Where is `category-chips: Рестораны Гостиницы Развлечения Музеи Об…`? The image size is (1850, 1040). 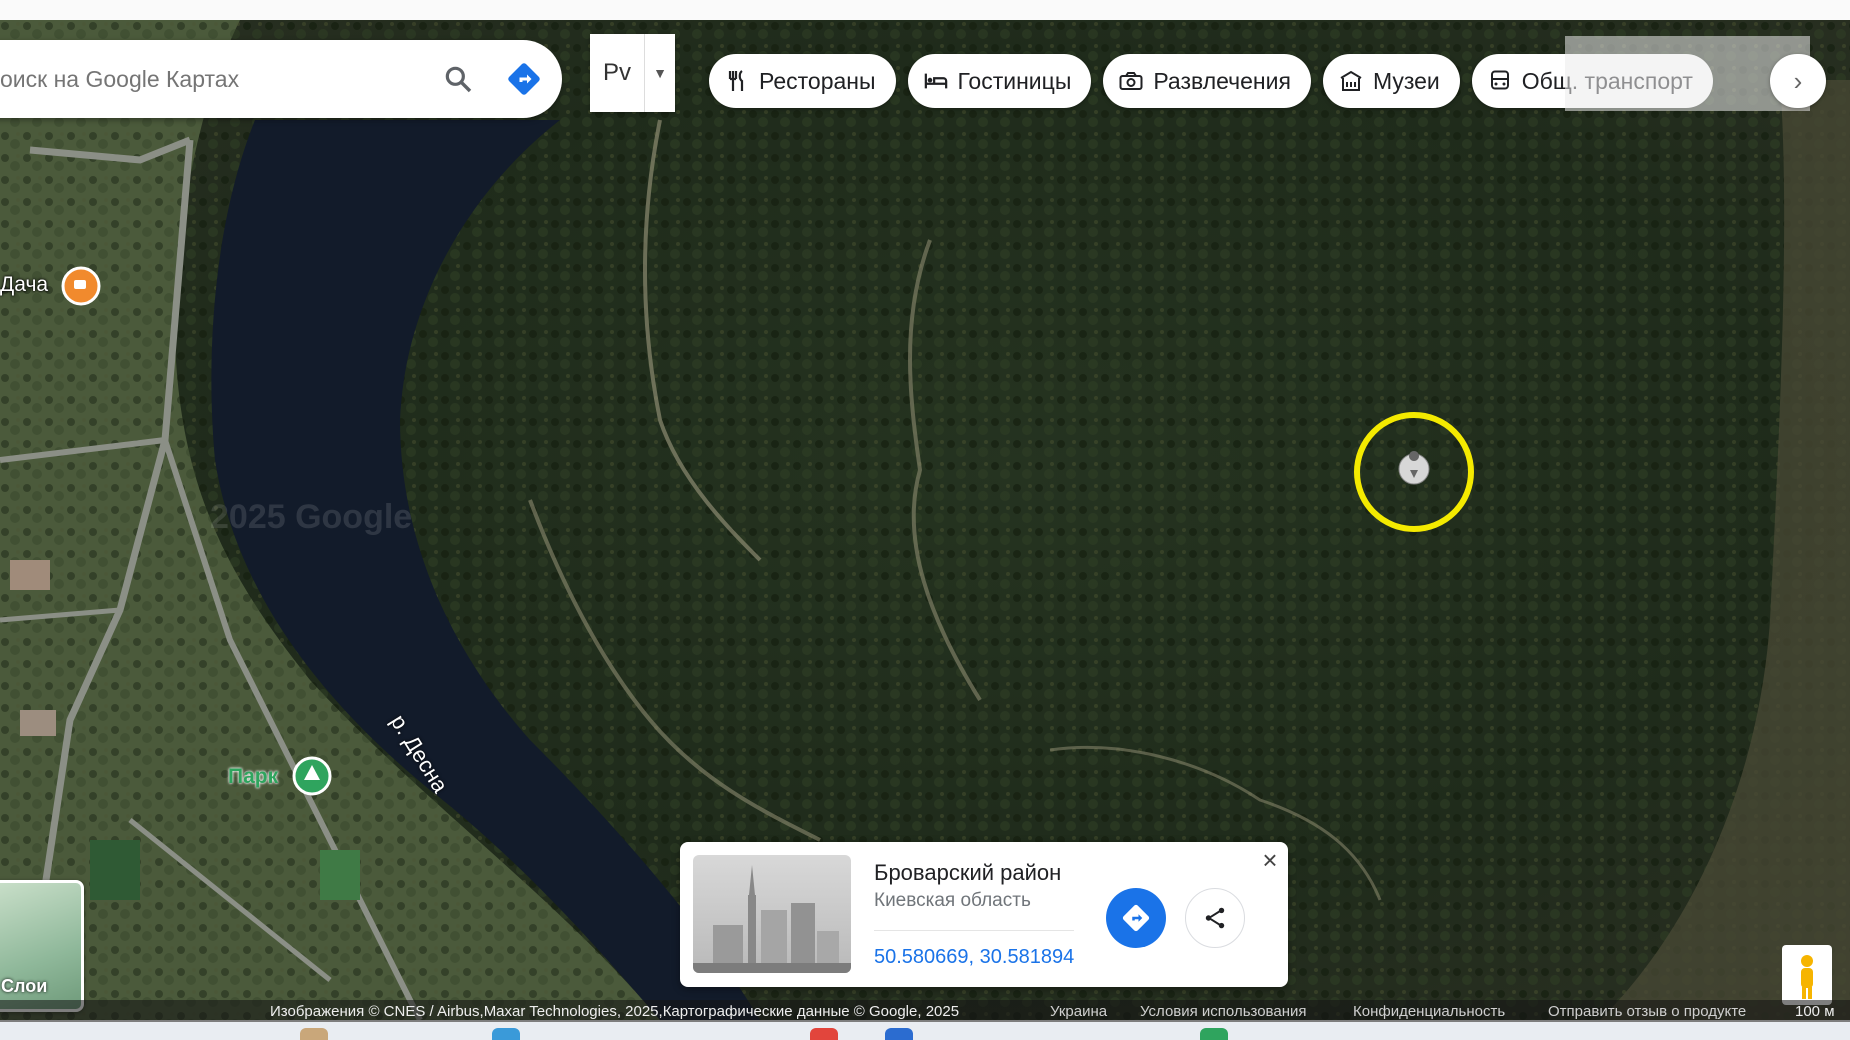 category-chips: Рестораны Гостиницы Развлечения Музеи Об… is located at coordinates (1211, 81).